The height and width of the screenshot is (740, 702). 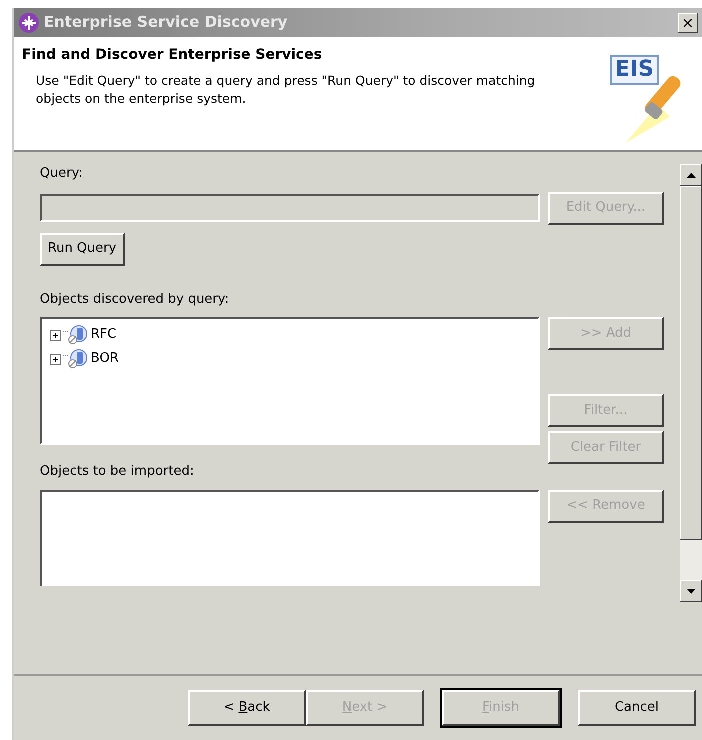 I want to click on logo-text: EIS, so click(x=635, y=70).